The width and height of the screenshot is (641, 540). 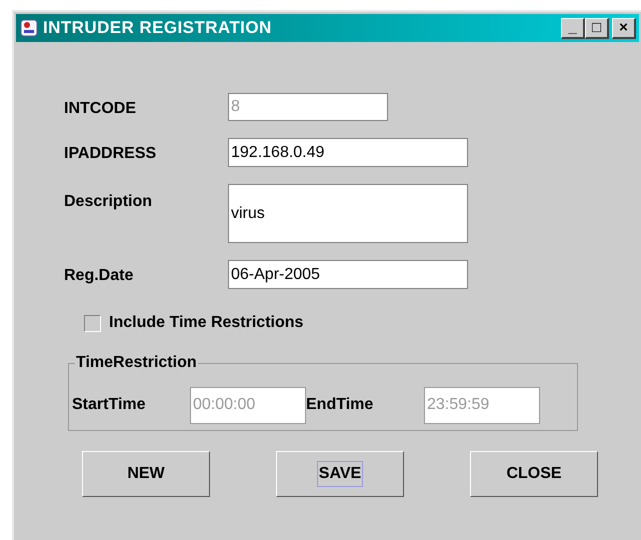 I want to click on action-button: SAVE, so click(x=340, y=474).